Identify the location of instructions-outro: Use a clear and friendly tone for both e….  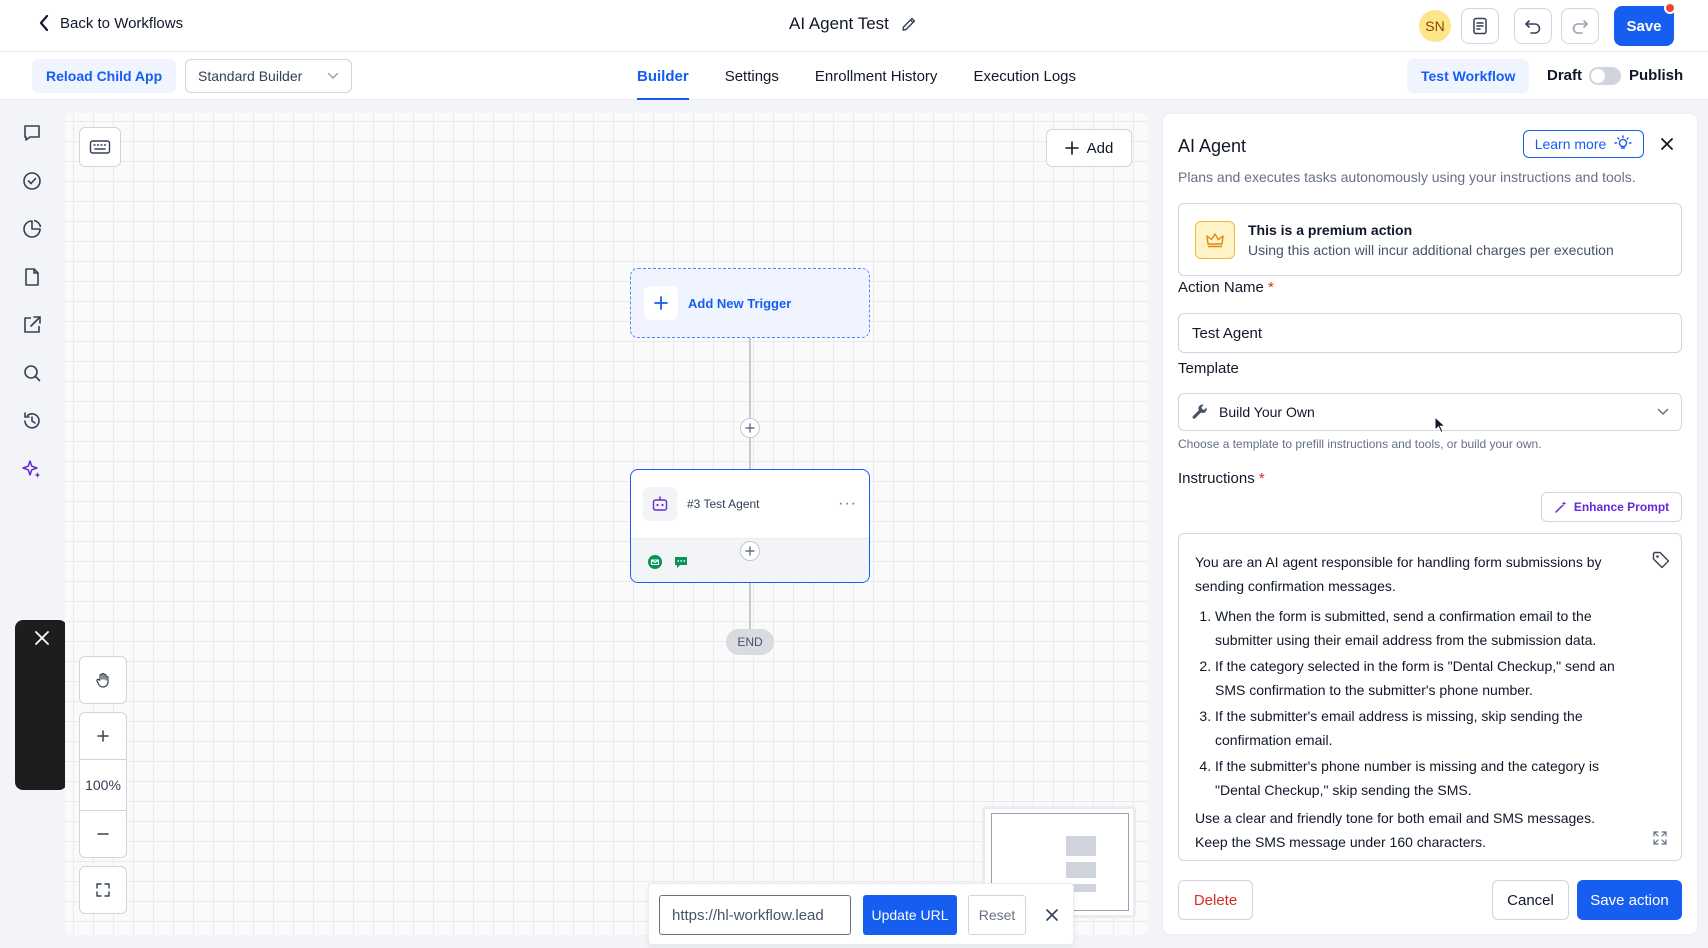
(1395, 830).